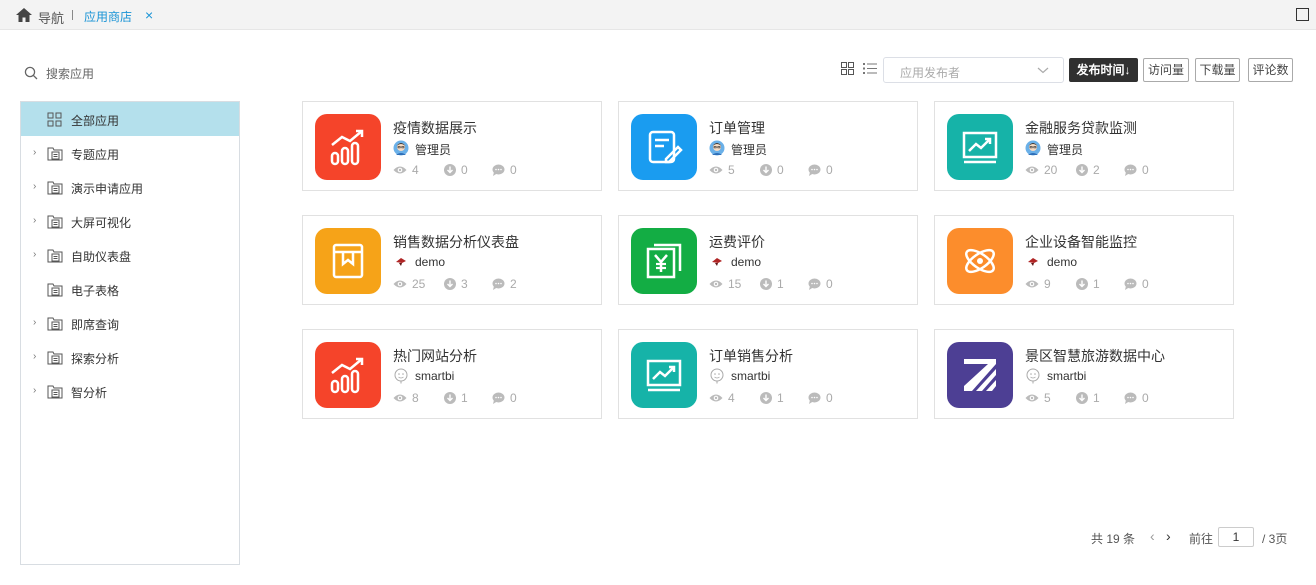 This screenshot has width=1316, height=585. What do you see at coordinates (24, 15) in the screenshot?
I see `home-icon` at bounding box center [24, 15].